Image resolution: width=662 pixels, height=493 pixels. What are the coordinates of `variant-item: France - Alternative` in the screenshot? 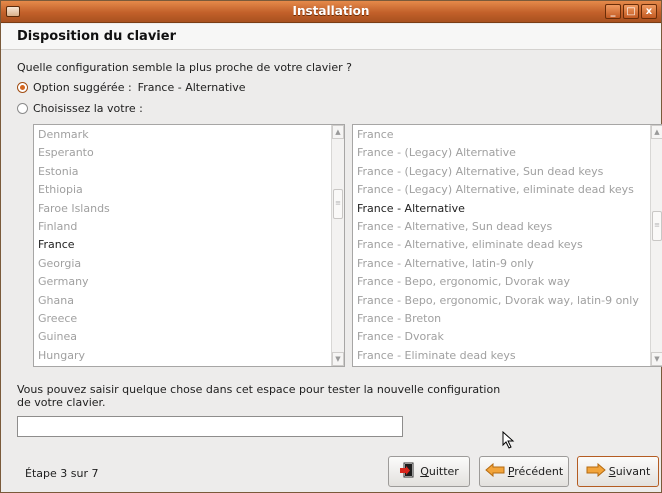 It's located at (507, 209).